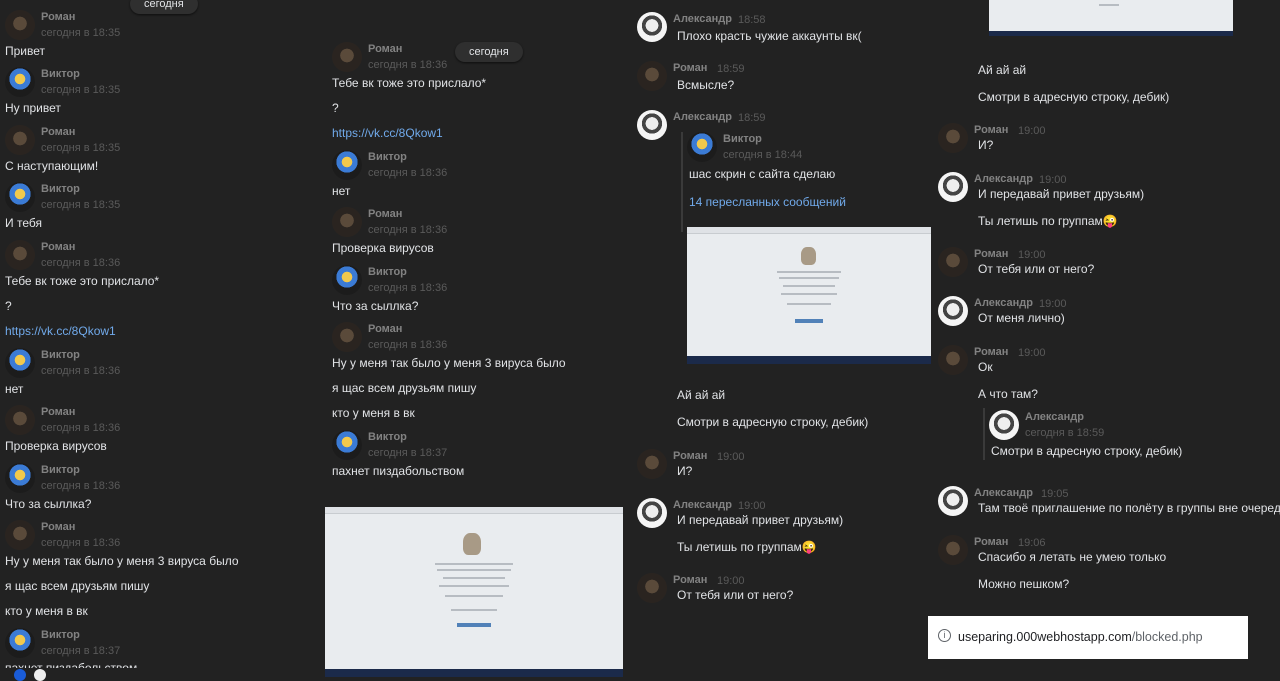  What do you see at coordinates (701, 395) in the screenshot?
I see `message-text: Ай ай ай` at bounding box center [701, 395].